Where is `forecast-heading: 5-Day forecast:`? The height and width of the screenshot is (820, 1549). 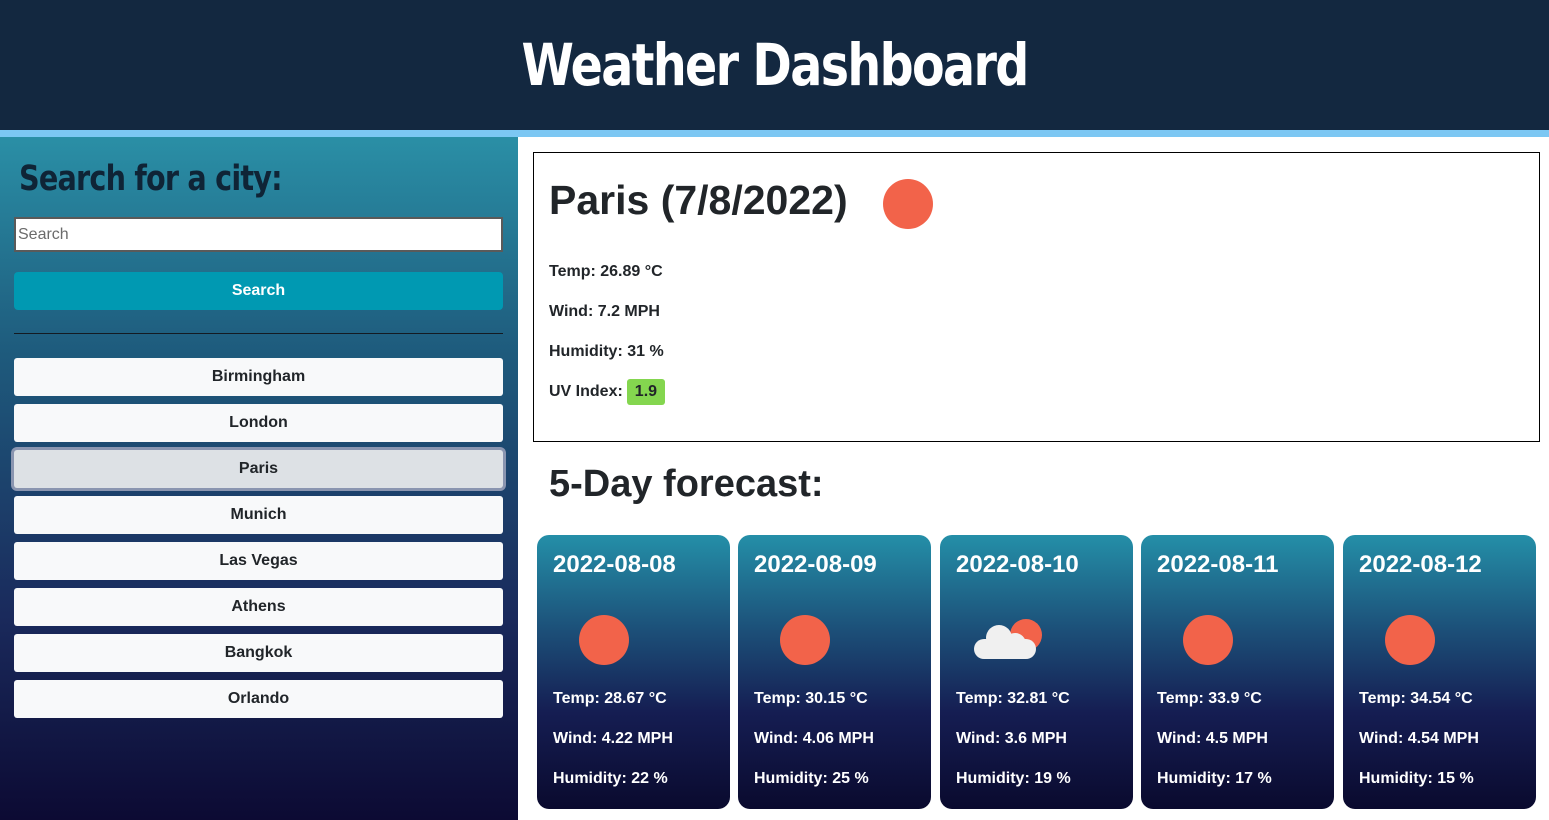 forecast-heading: 5-Day forecast: is located at coordinates (686, 484).